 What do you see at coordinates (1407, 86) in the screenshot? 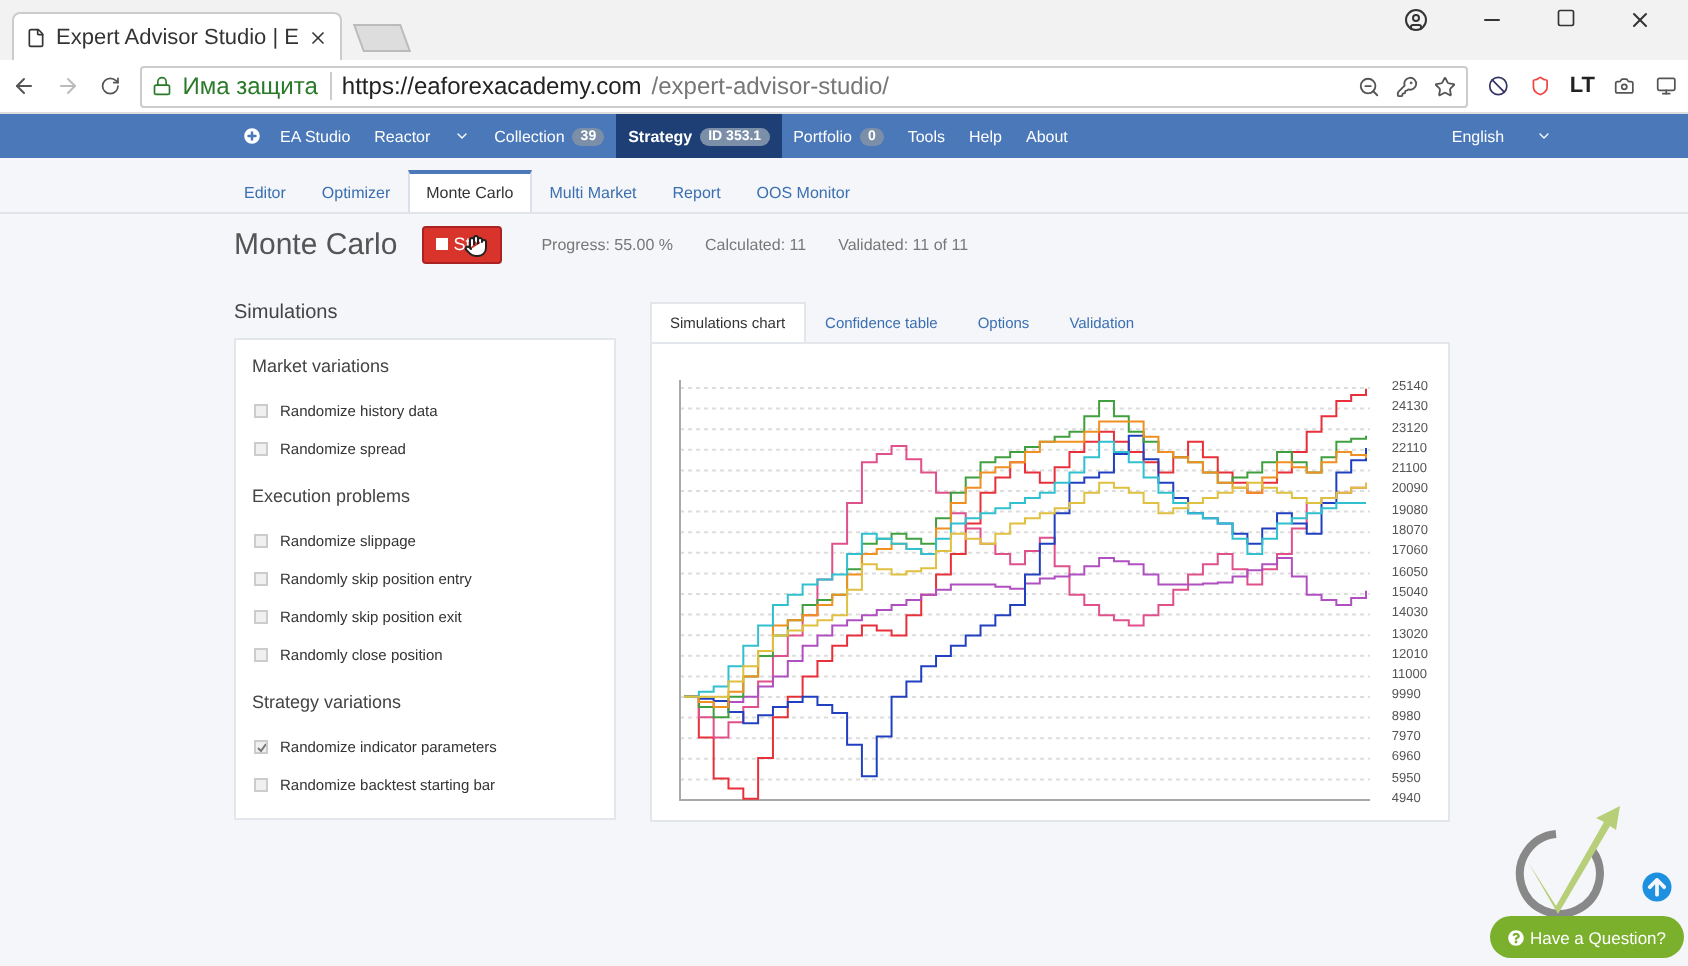
I see `key-icon` at bounding box center [1407, 86].